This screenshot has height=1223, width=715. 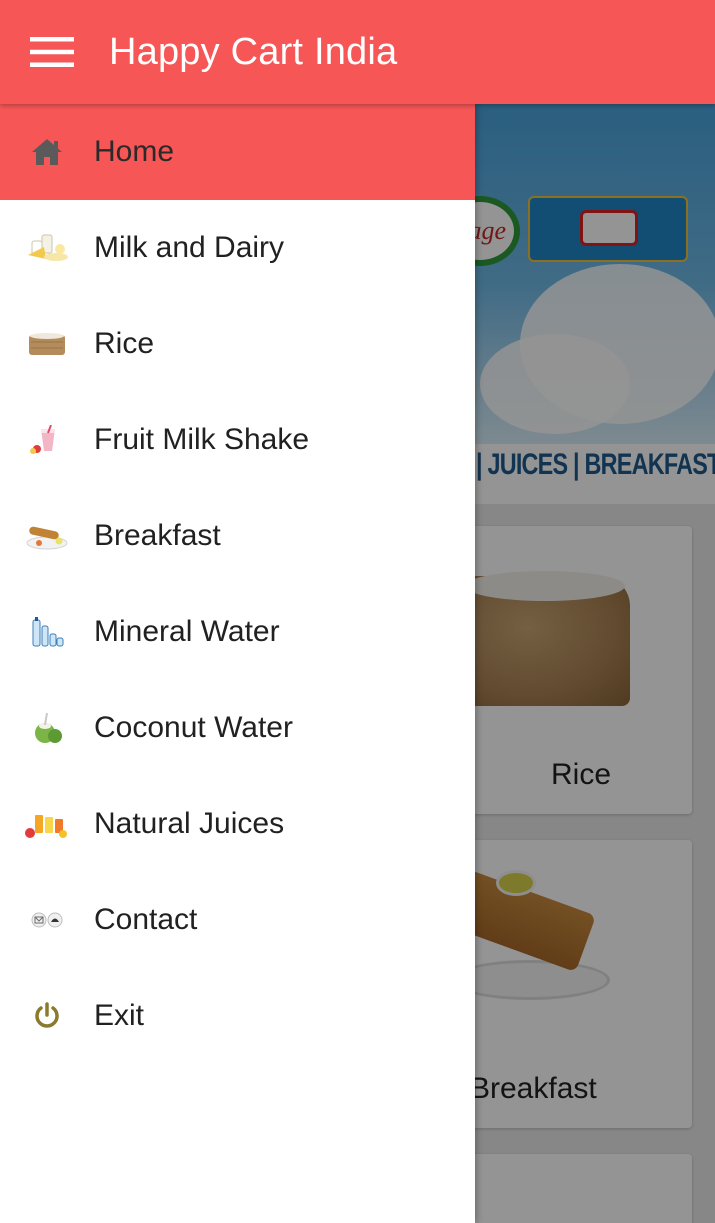 I want to click on nav-item-mineral-water: Mineral Water, so click(x=237, y=632).